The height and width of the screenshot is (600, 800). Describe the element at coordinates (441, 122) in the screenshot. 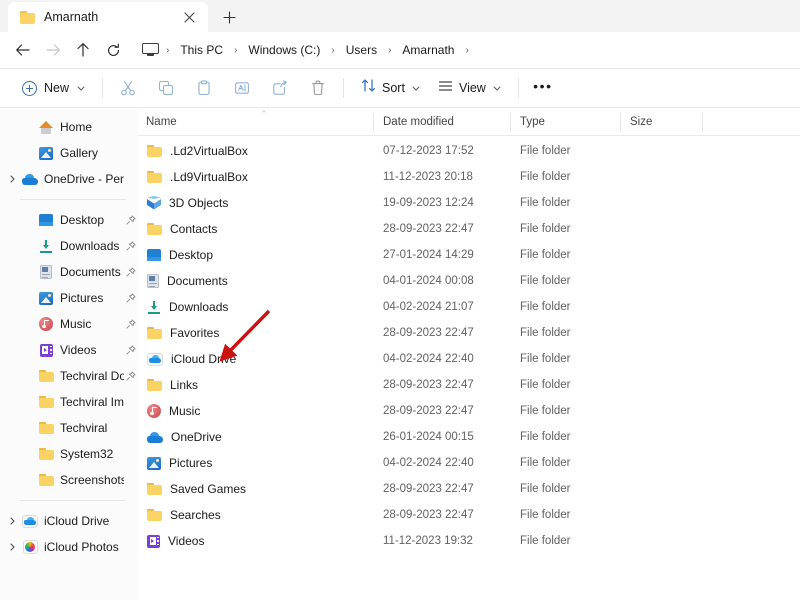

I see `column-header-date-modified: Date modified` at that location.